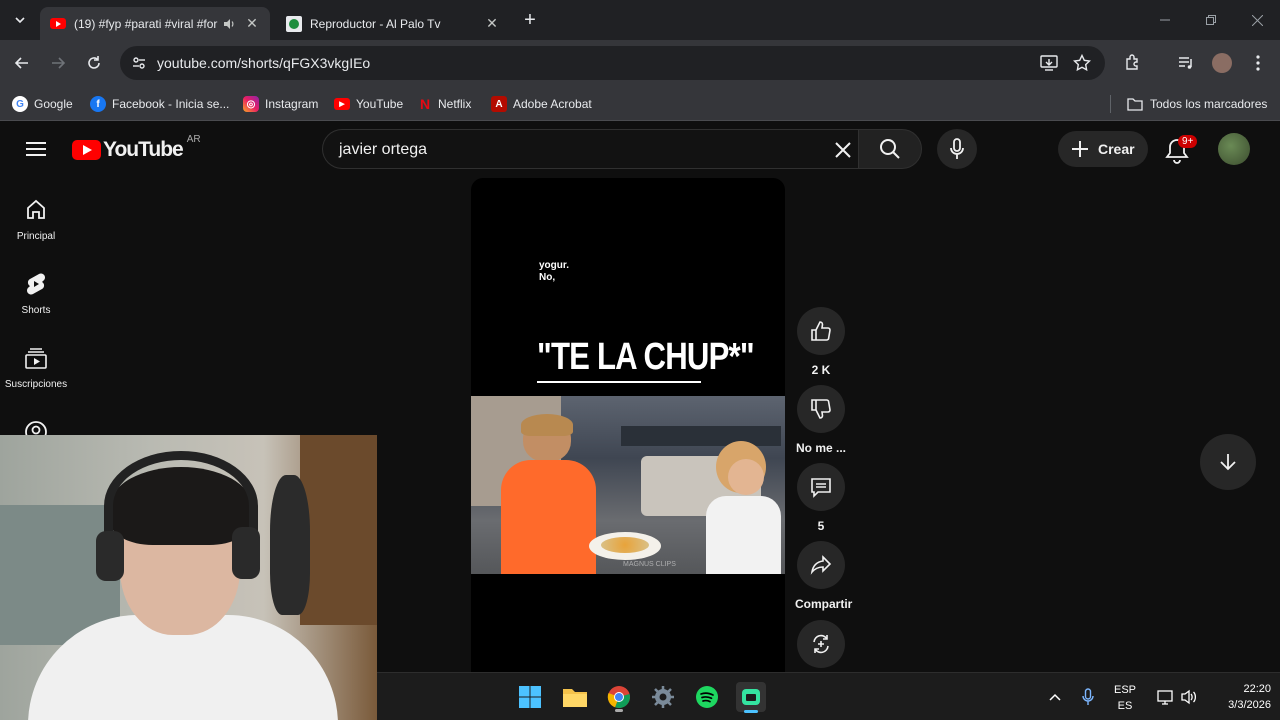  Describe the element at coordinates (1135, 104) in the screenshot. I see `folder-icon` at that location.